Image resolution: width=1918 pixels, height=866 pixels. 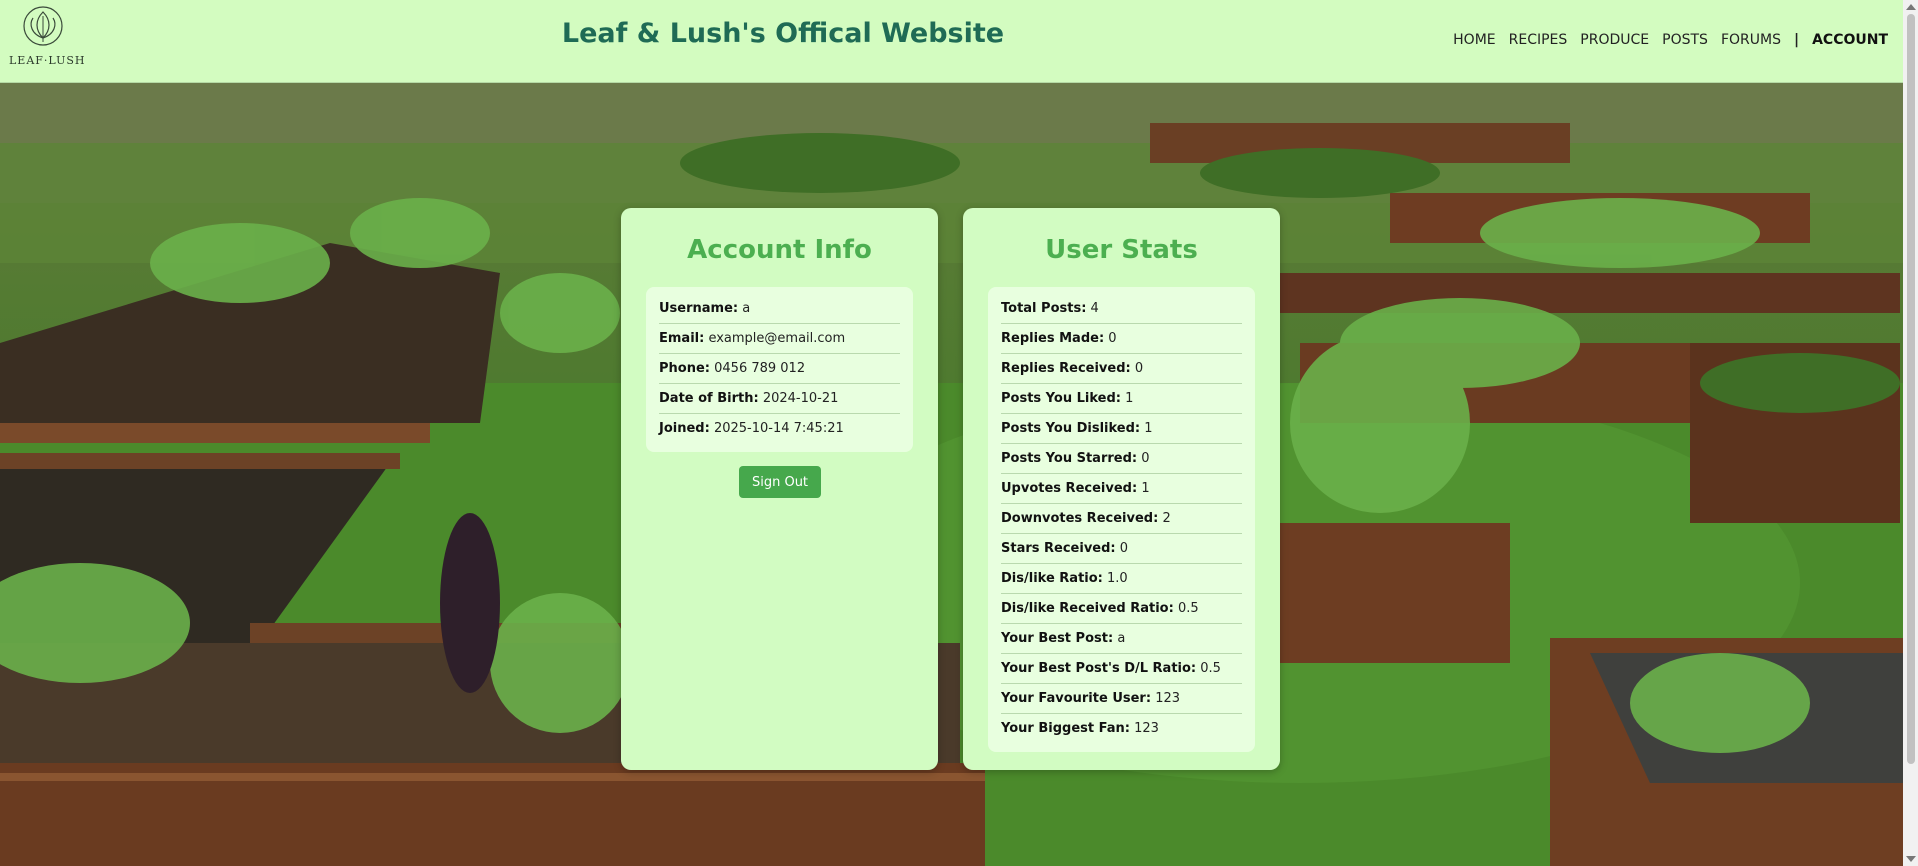 I want to click on row-label: Stars Received:, so click(x=1058, y=548).